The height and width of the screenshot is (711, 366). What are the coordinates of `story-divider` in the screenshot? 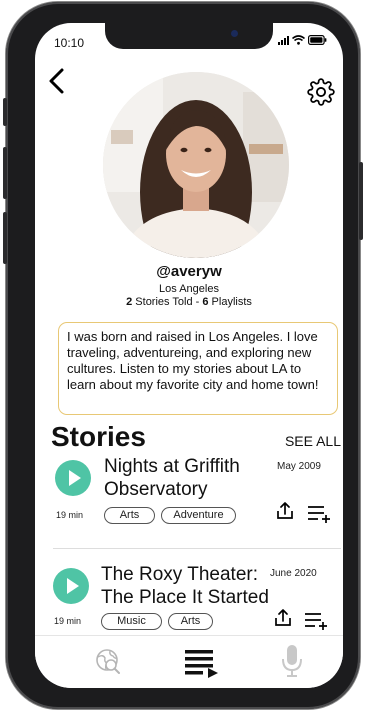 It's located at (197, 548).